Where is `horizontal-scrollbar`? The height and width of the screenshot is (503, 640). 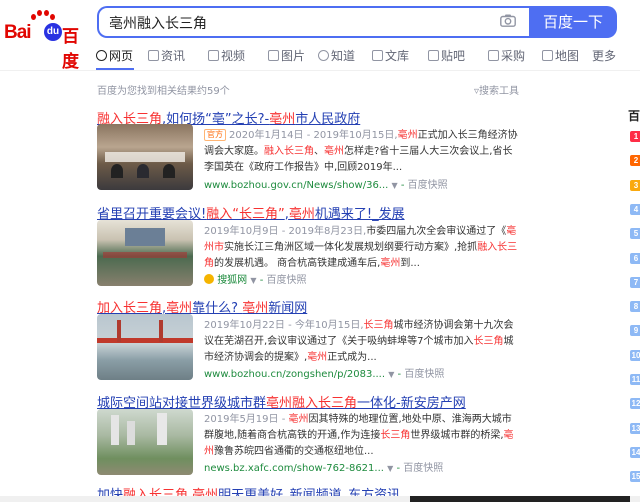
horizontal-scrollbar is located at coordinates (320, 499).